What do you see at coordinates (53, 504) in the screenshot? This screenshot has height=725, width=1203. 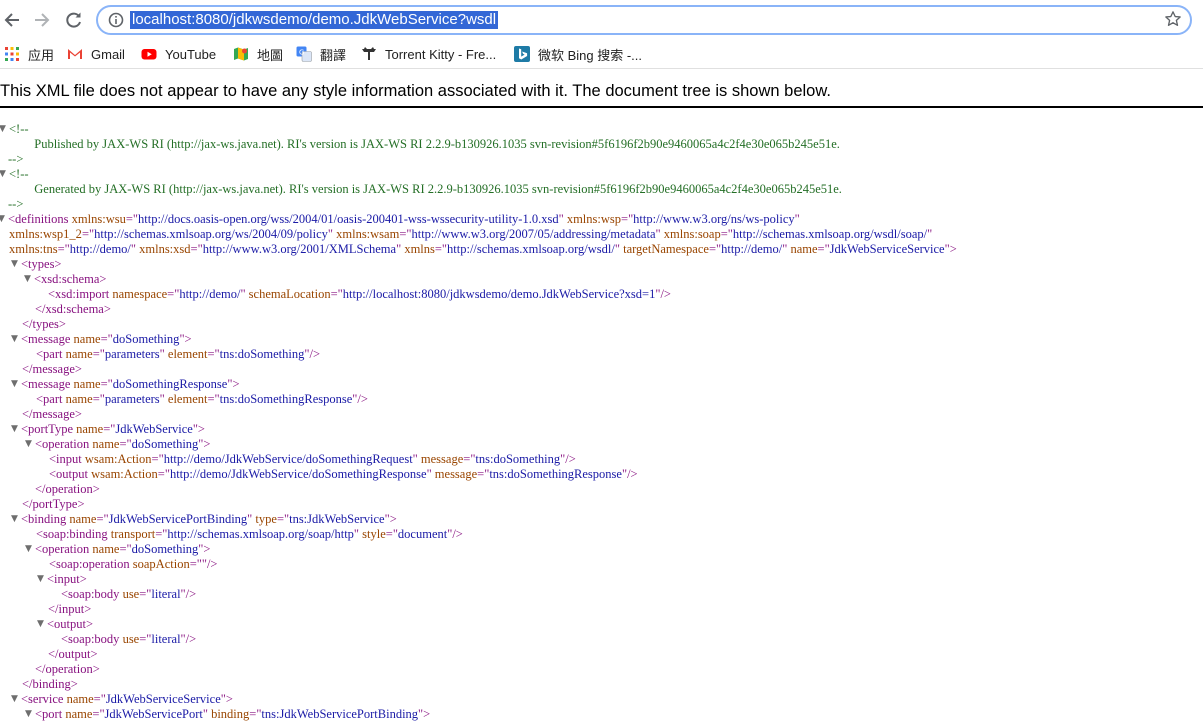 I see `xml-line: </portType>` at bounding box center [53, 504].